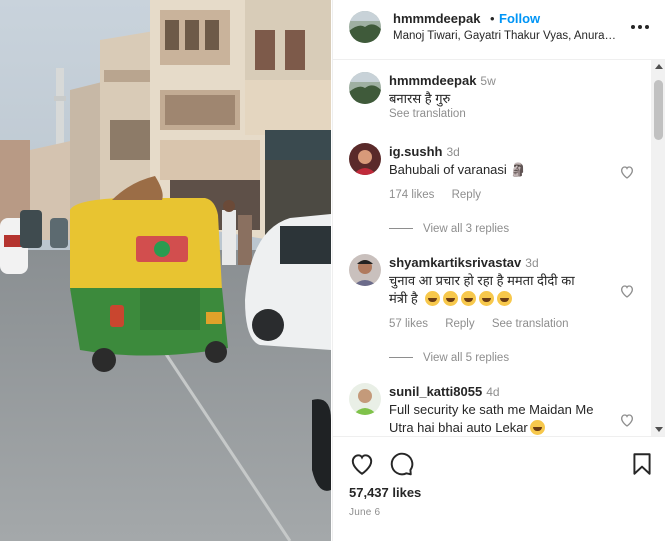 Image resolution: width=665 pixels, height=541 pixels. Describe the element at coordinates (408, 324) in the screenshot. I see `comment-likes: 57 likes` at that location.